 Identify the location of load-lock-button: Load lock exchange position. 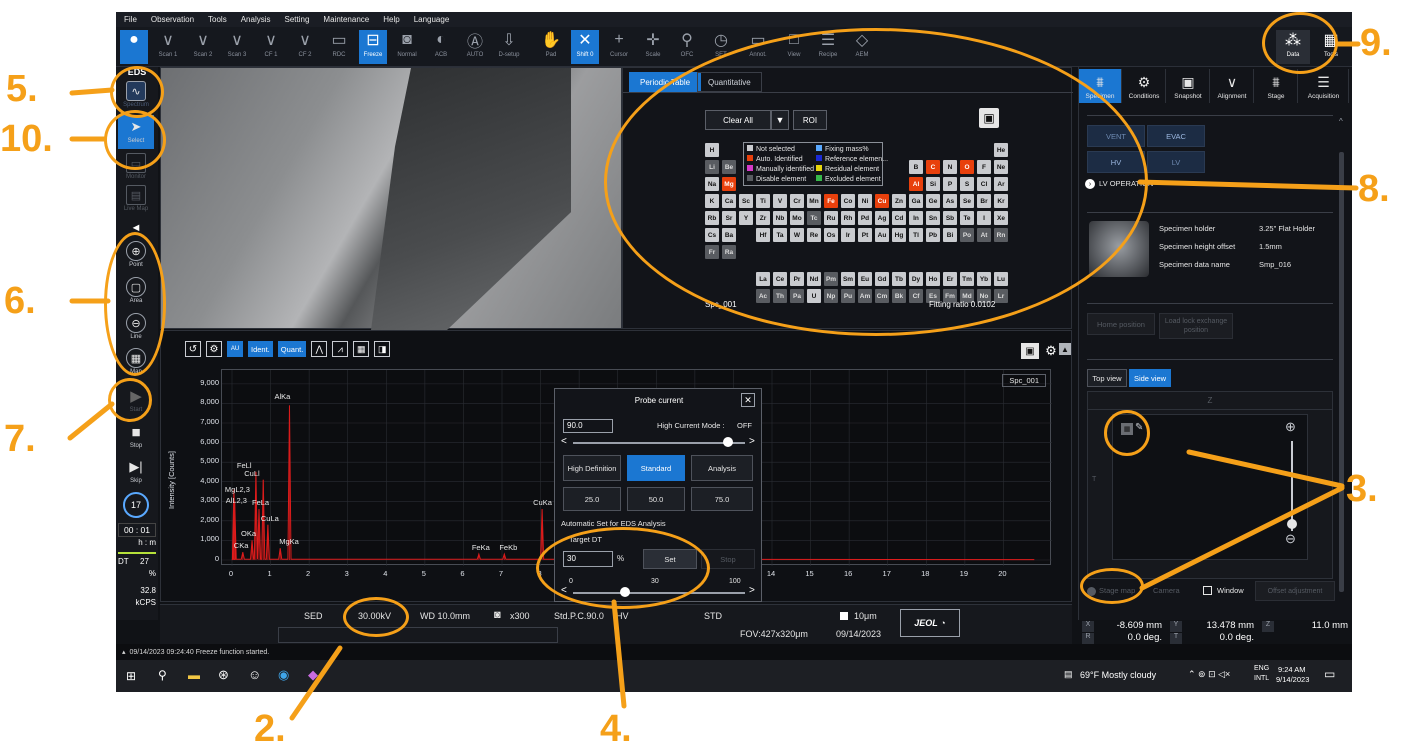
(1196, 326).